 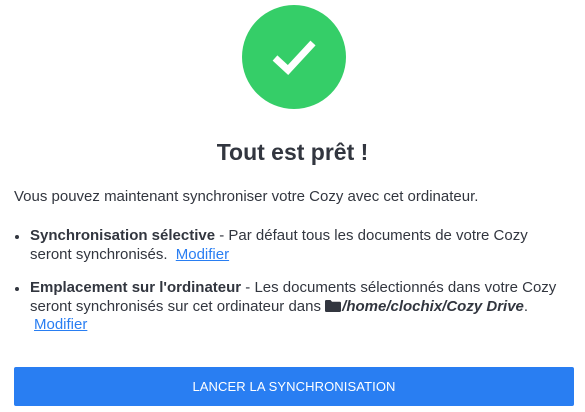 I want to click on modify-selective-sync-link: Modifier, so click(x=202, y=254).